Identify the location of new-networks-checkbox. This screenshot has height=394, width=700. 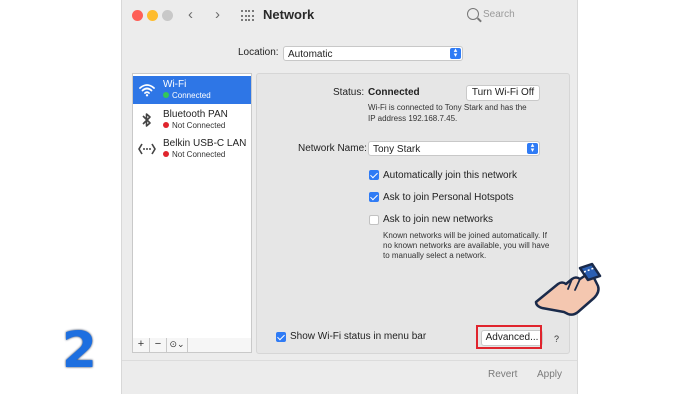
(374, 220).